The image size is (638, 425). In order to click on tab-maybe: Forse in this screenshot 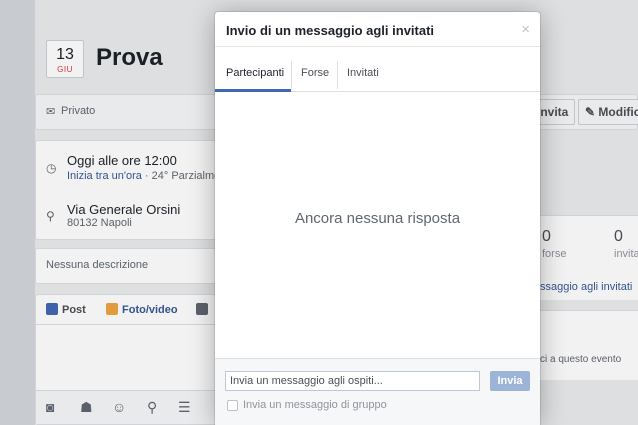, I will do `click(315, 73)`.